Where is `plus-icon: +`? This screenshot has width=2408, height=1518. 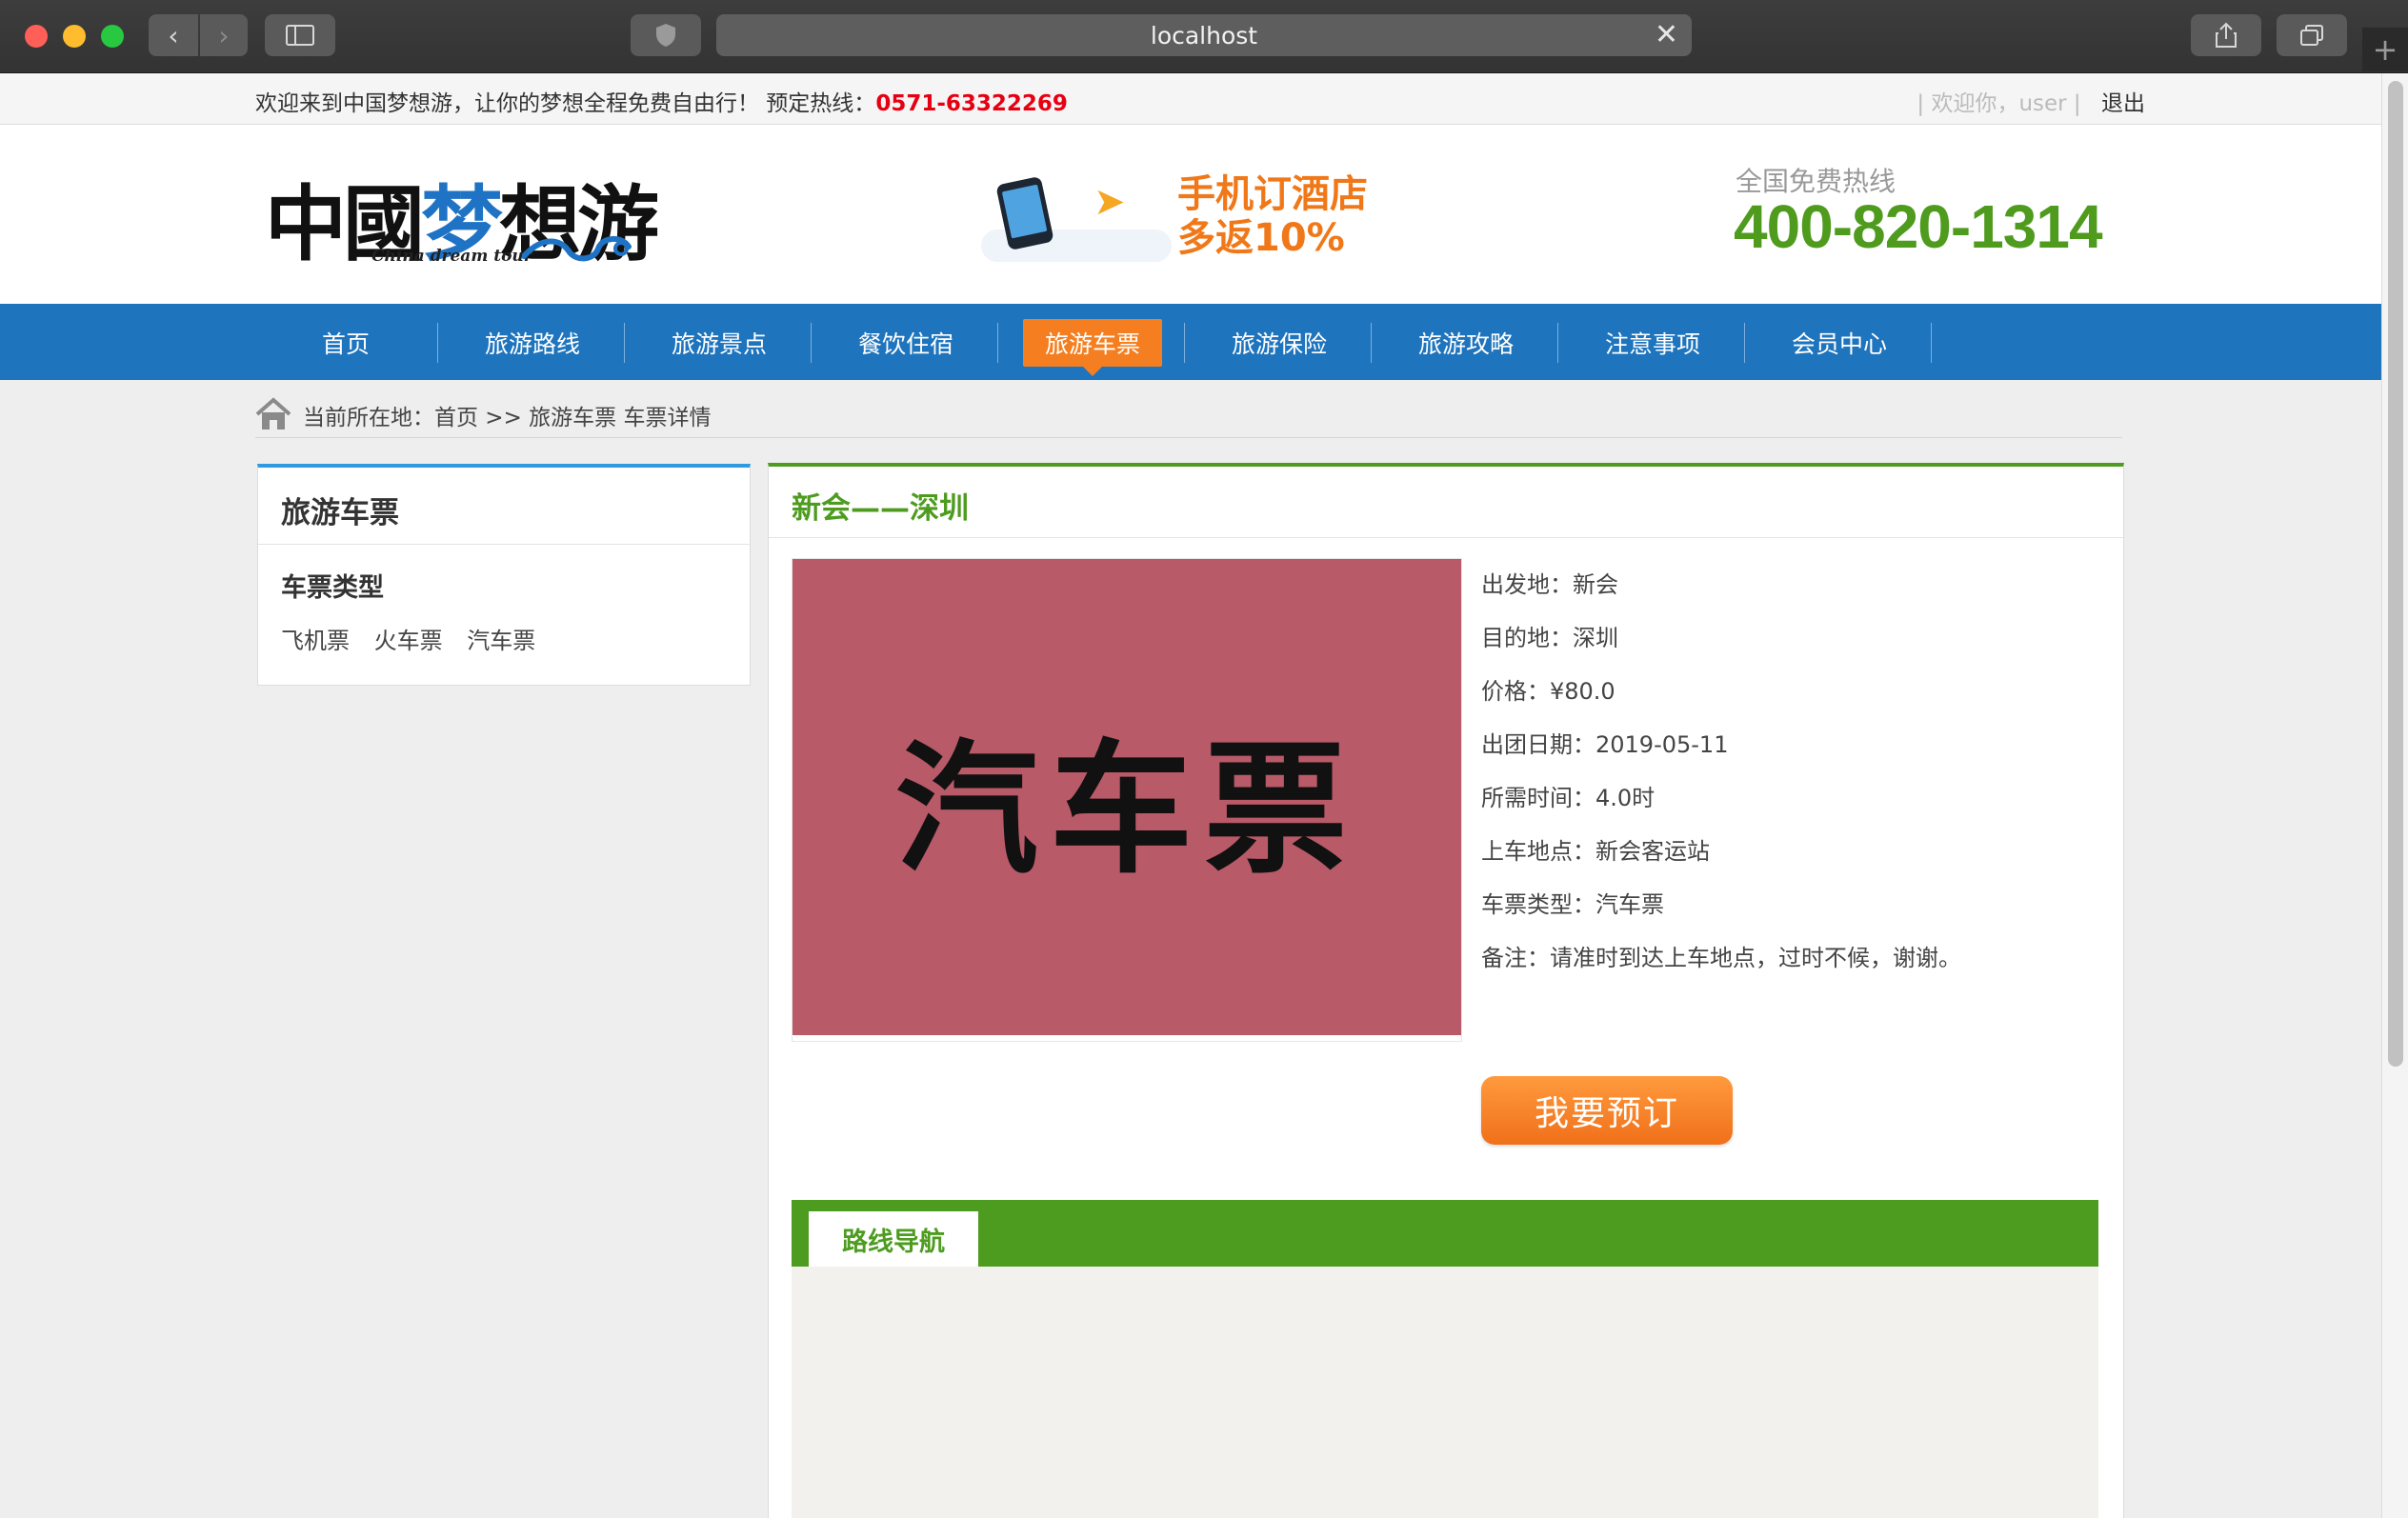 plus-icon: + is located at coordinates (2385, 49).